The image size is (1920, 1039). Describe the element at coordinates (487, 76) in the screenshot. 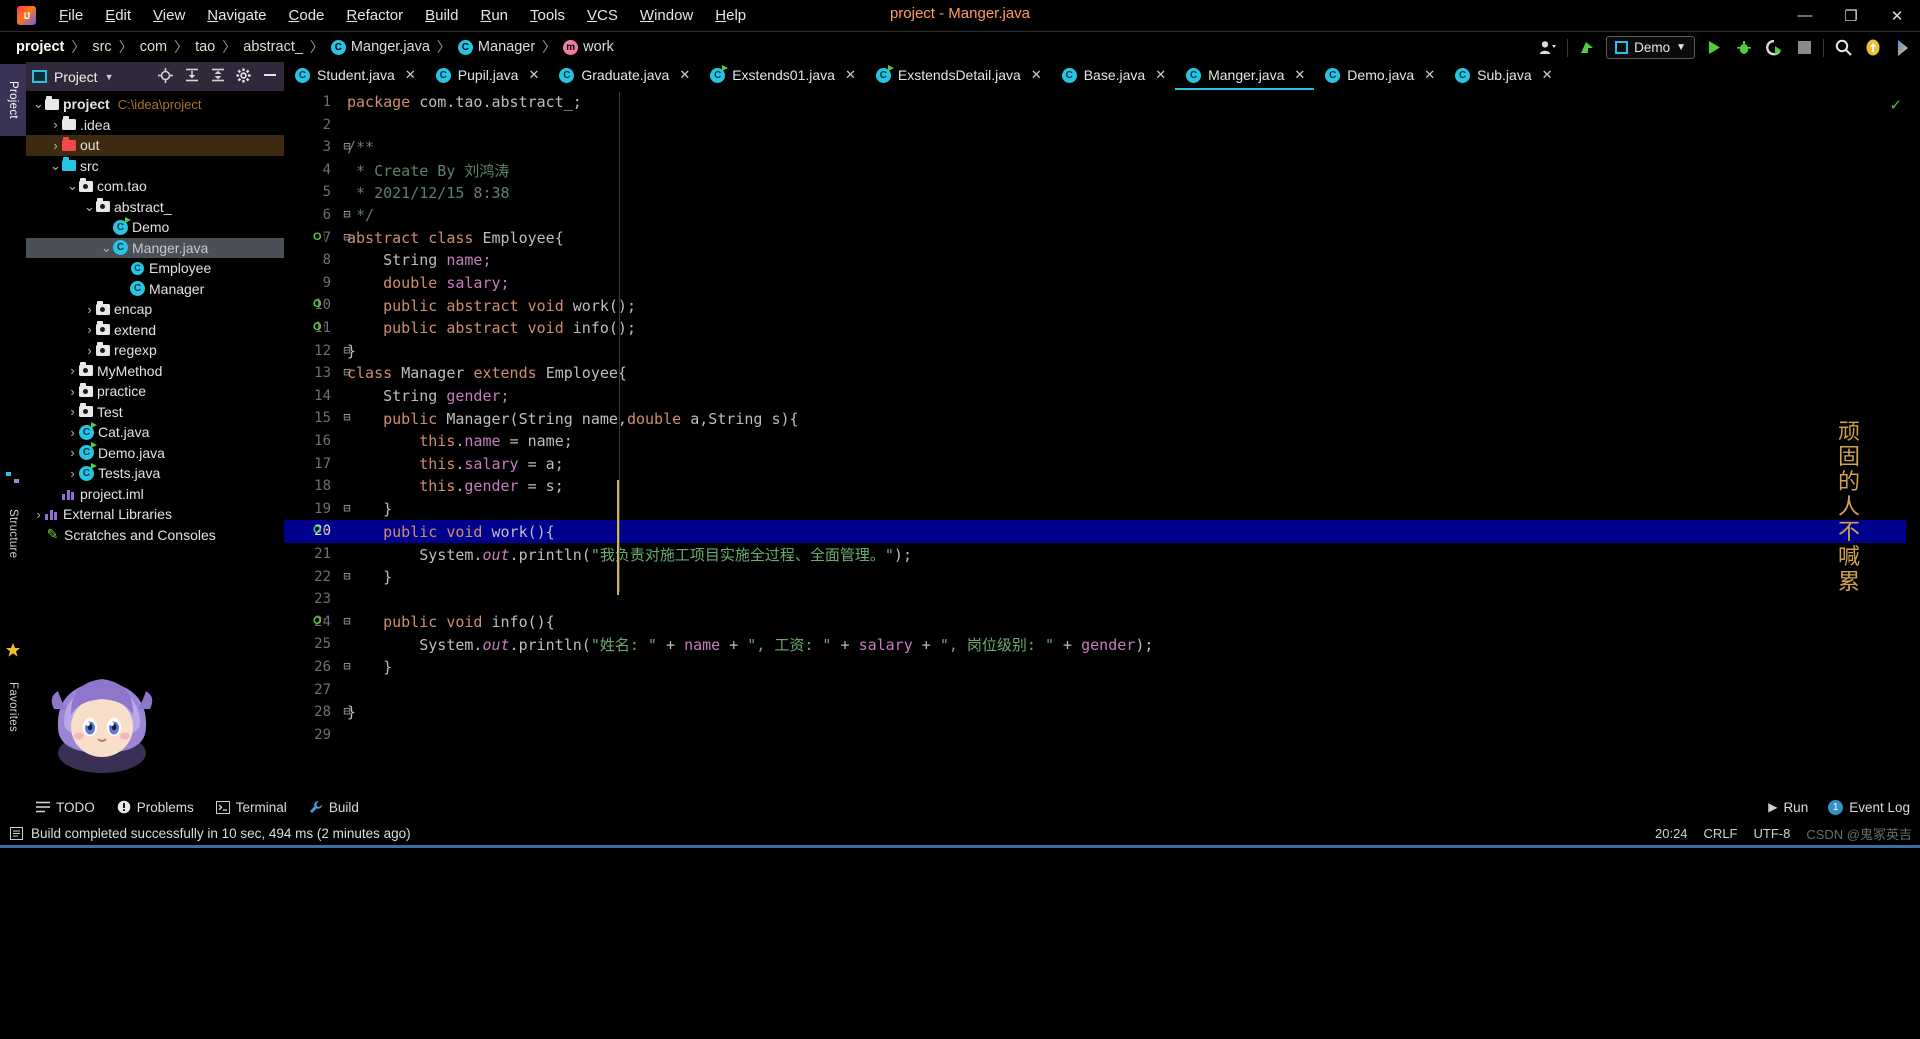

I see `editor-tab-pupil-java: C Pupil.java ✕` at that location.